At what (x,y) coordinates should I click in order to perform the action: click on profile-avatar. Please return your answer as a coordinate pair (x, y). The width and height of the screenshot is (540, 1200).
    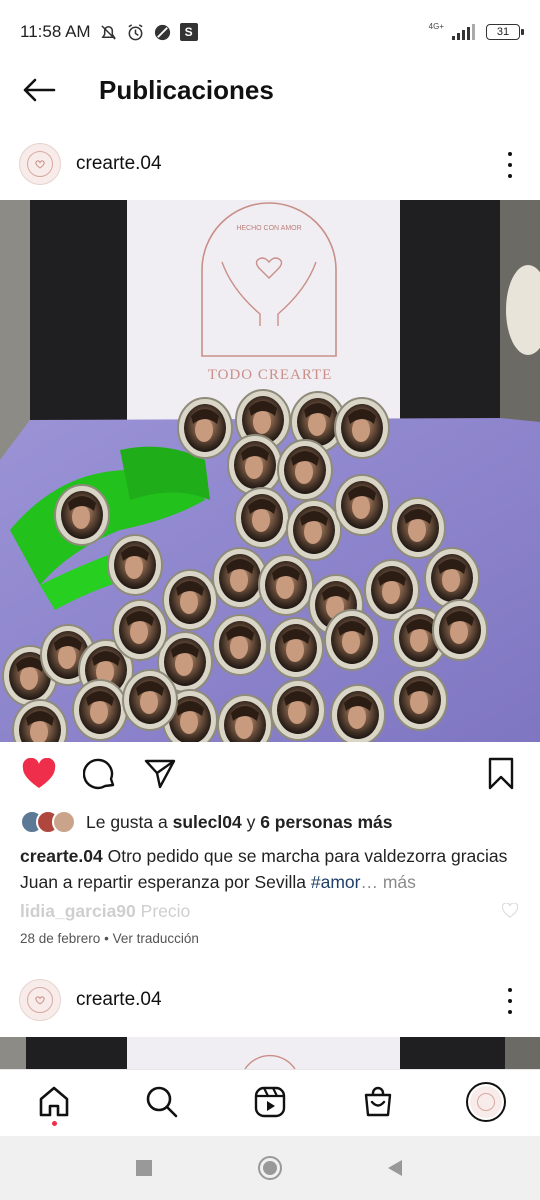
    Looking at the image, I should click on (486, 1102).